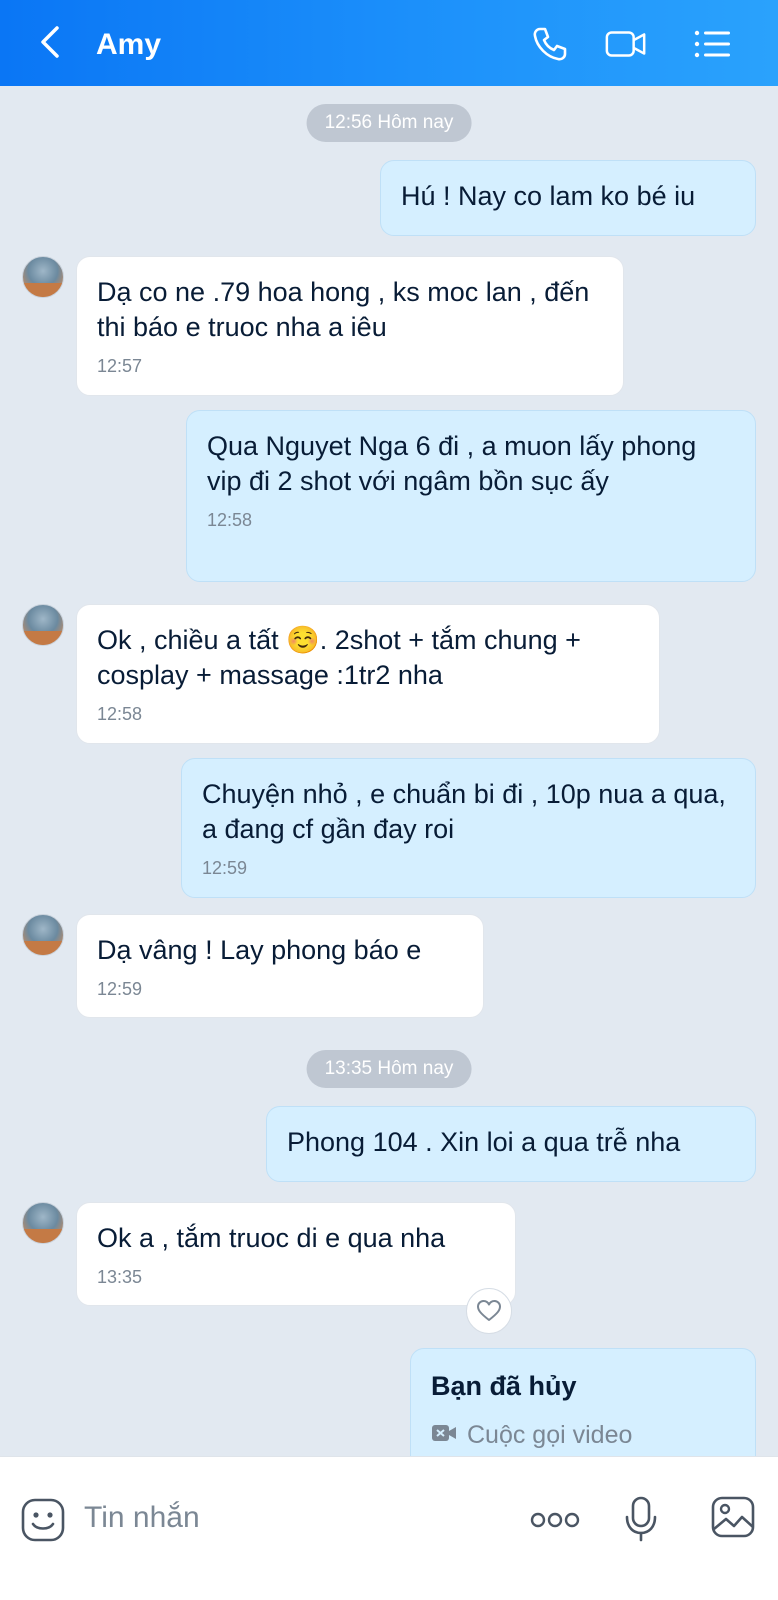 Image resolution: width=778 pixels, height=1600 pixels. Describe the element at coordinates (626, 44) in the screenshot. I see `video-camera-icon` at that location.